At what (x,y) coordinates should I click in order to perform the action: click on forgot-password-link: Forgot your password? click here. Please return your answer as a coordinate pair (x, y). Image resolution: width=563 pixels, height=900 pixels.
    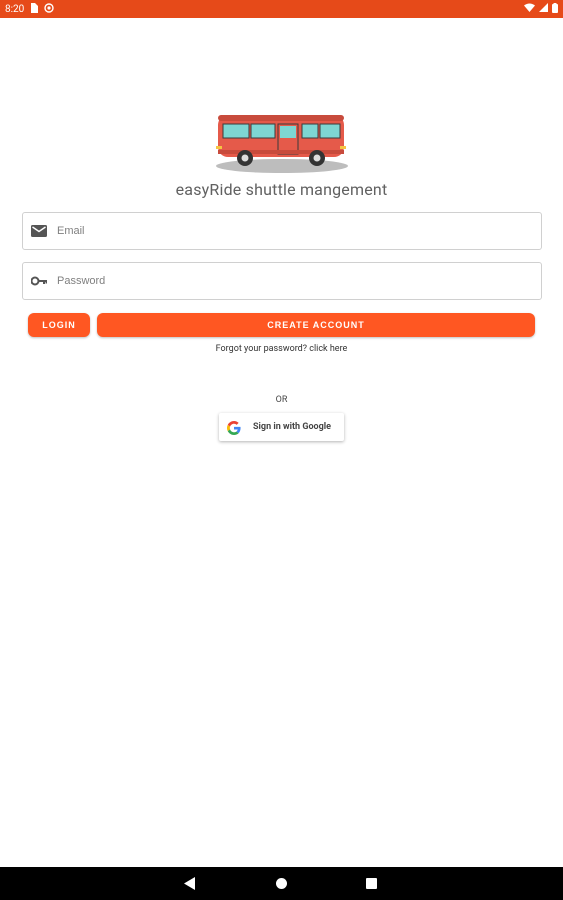
    Looking at the image, I should click on (281, 349).